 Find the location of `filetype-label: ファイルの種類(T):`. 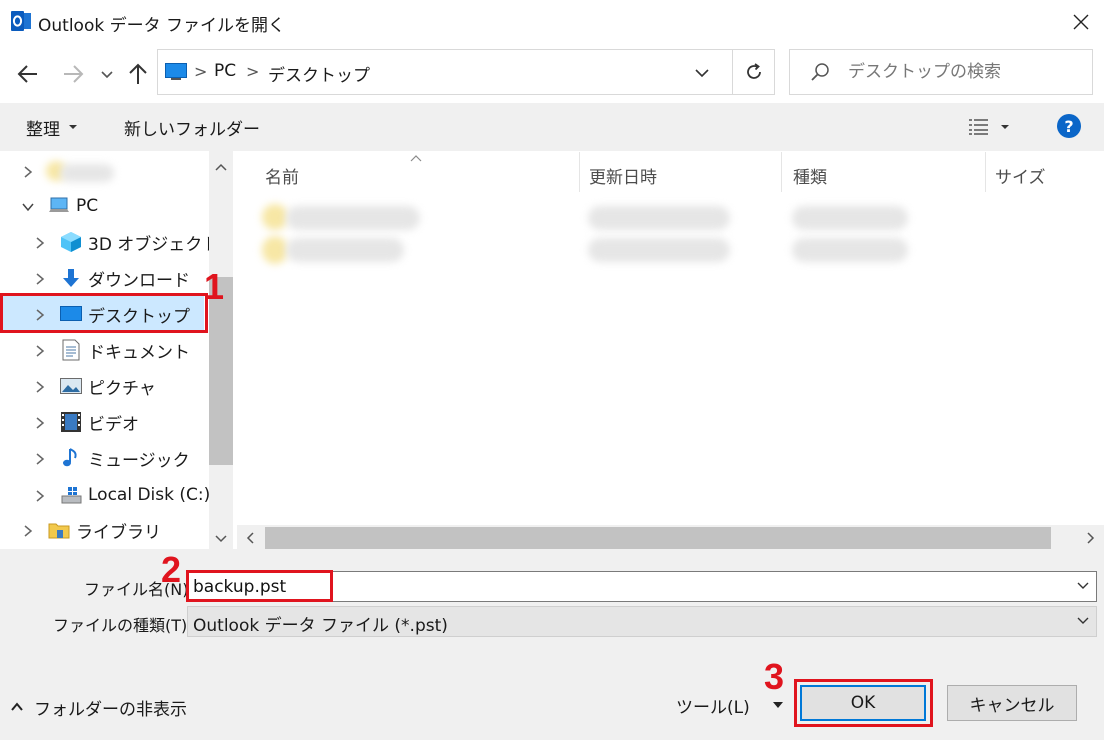

filetype-label: ファイルの種類(T): is located at coordinates (123, 625).